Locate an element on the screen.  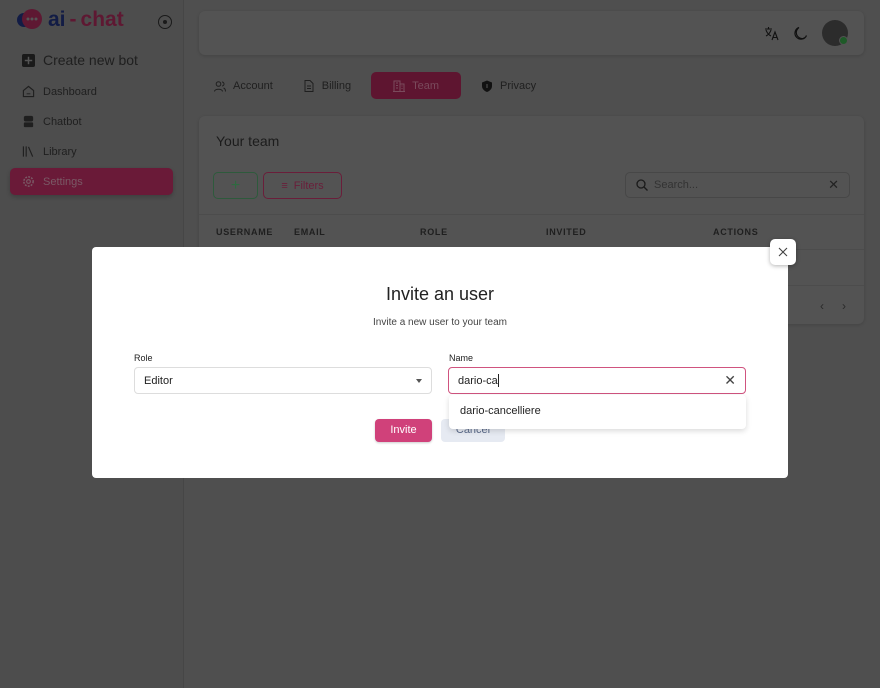
logo: ai - chat is located at coordinates (70, 20).